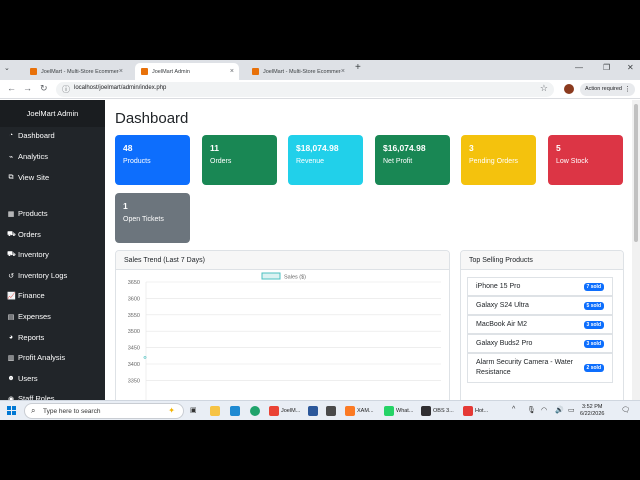  Describe the element at coordinates (625, 410) in the screenshot. I see `notification-icon: 🗨` at that location.